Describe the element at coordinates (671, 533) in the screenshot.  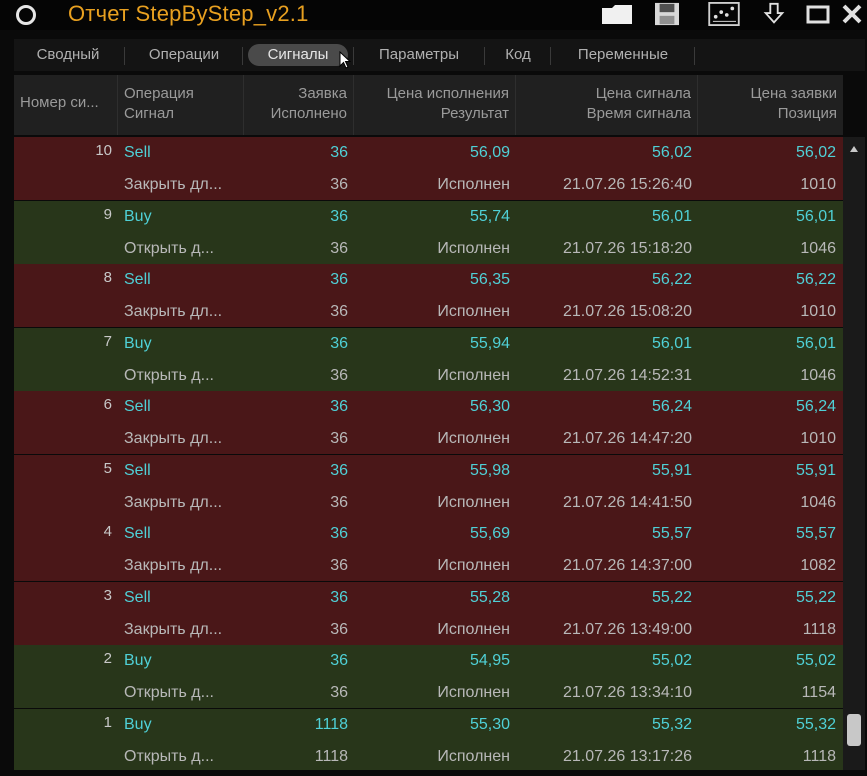
I see `cell-signal-price: 55,57` at that location.